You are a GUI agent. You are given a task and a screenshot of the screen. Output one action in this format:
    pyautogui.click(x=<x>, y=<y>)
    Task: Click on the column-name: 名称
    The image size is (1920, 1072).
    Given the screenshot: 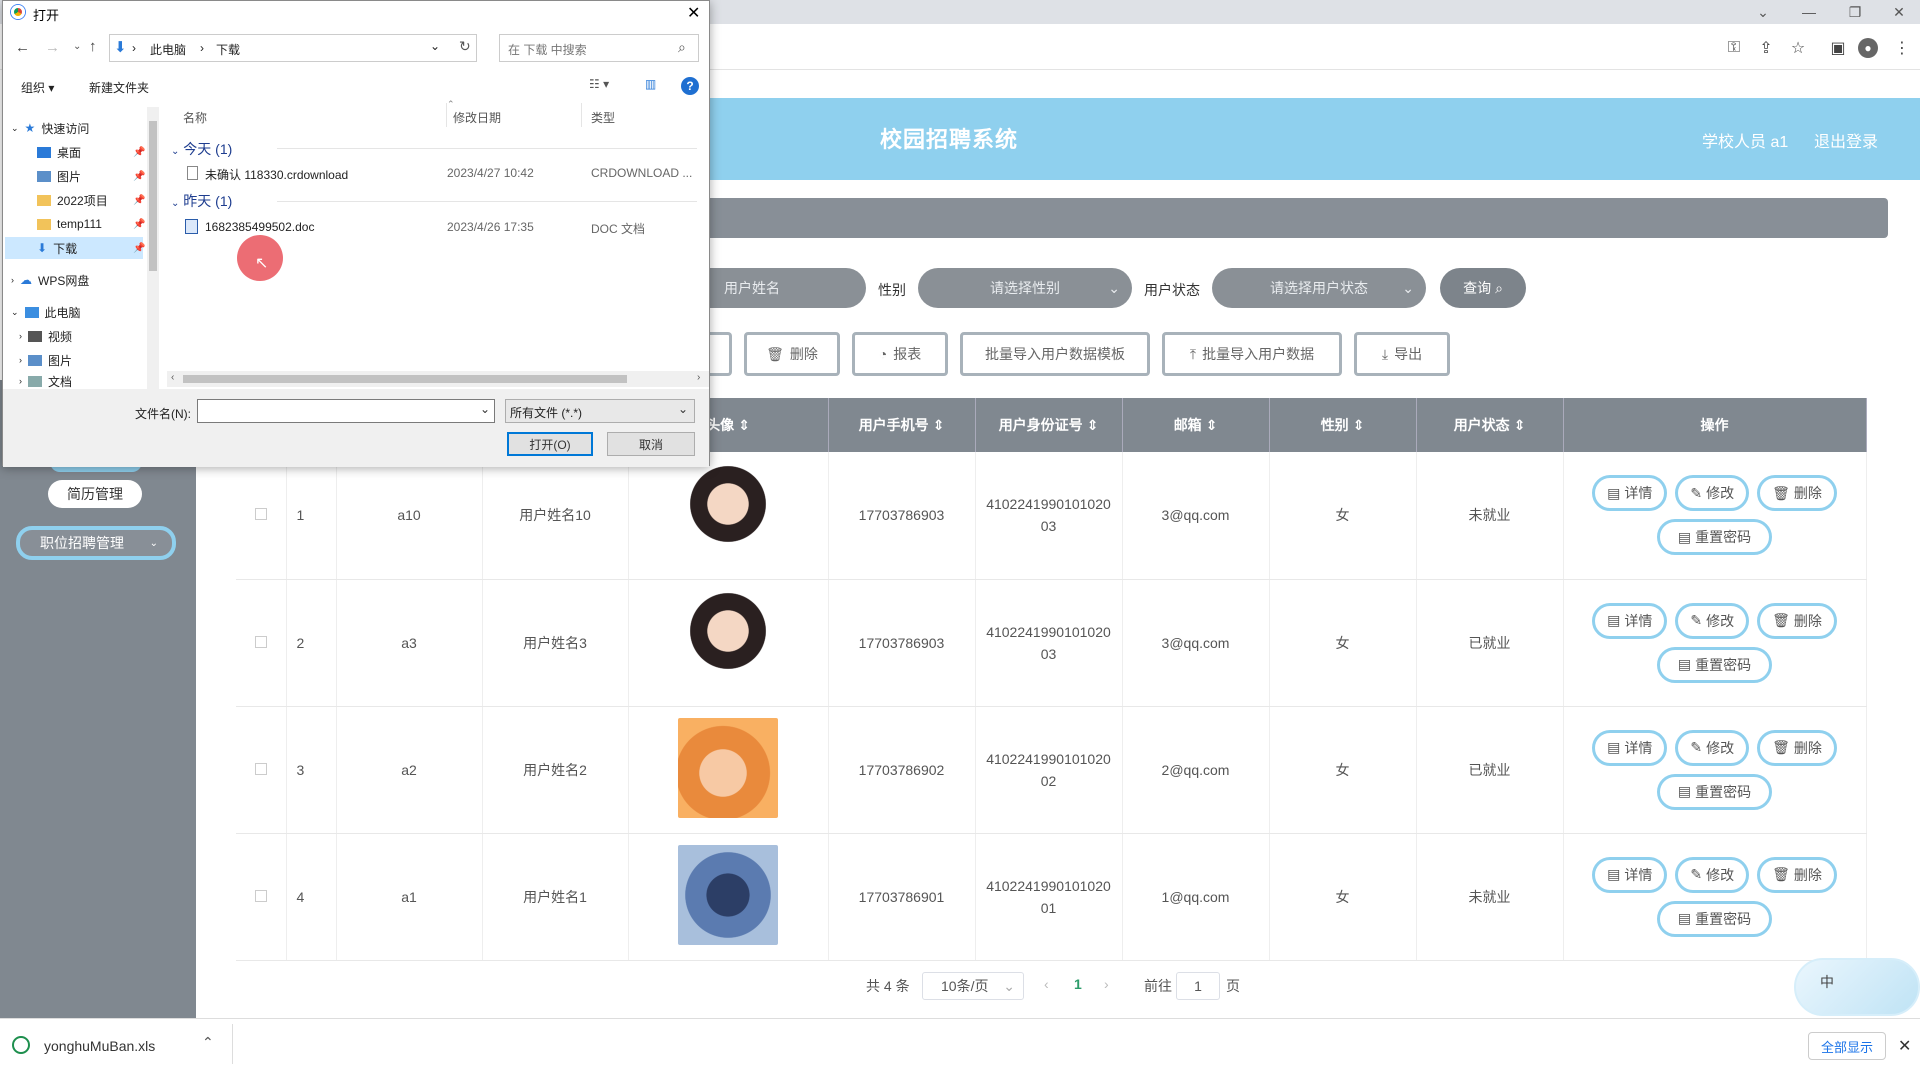 What is the action you would take?
    pyautogui.click(x=195, y=117)
    